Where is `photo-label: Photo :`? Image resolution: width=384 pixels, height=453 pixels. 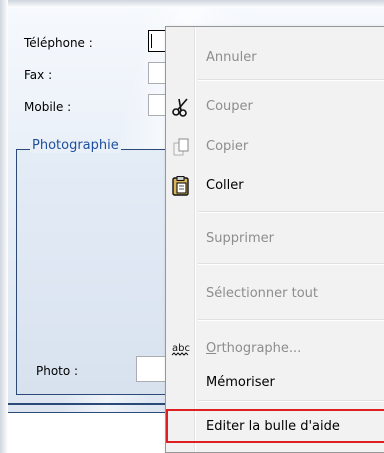
photo-label: Photo : is located at coordinates (57, 371).